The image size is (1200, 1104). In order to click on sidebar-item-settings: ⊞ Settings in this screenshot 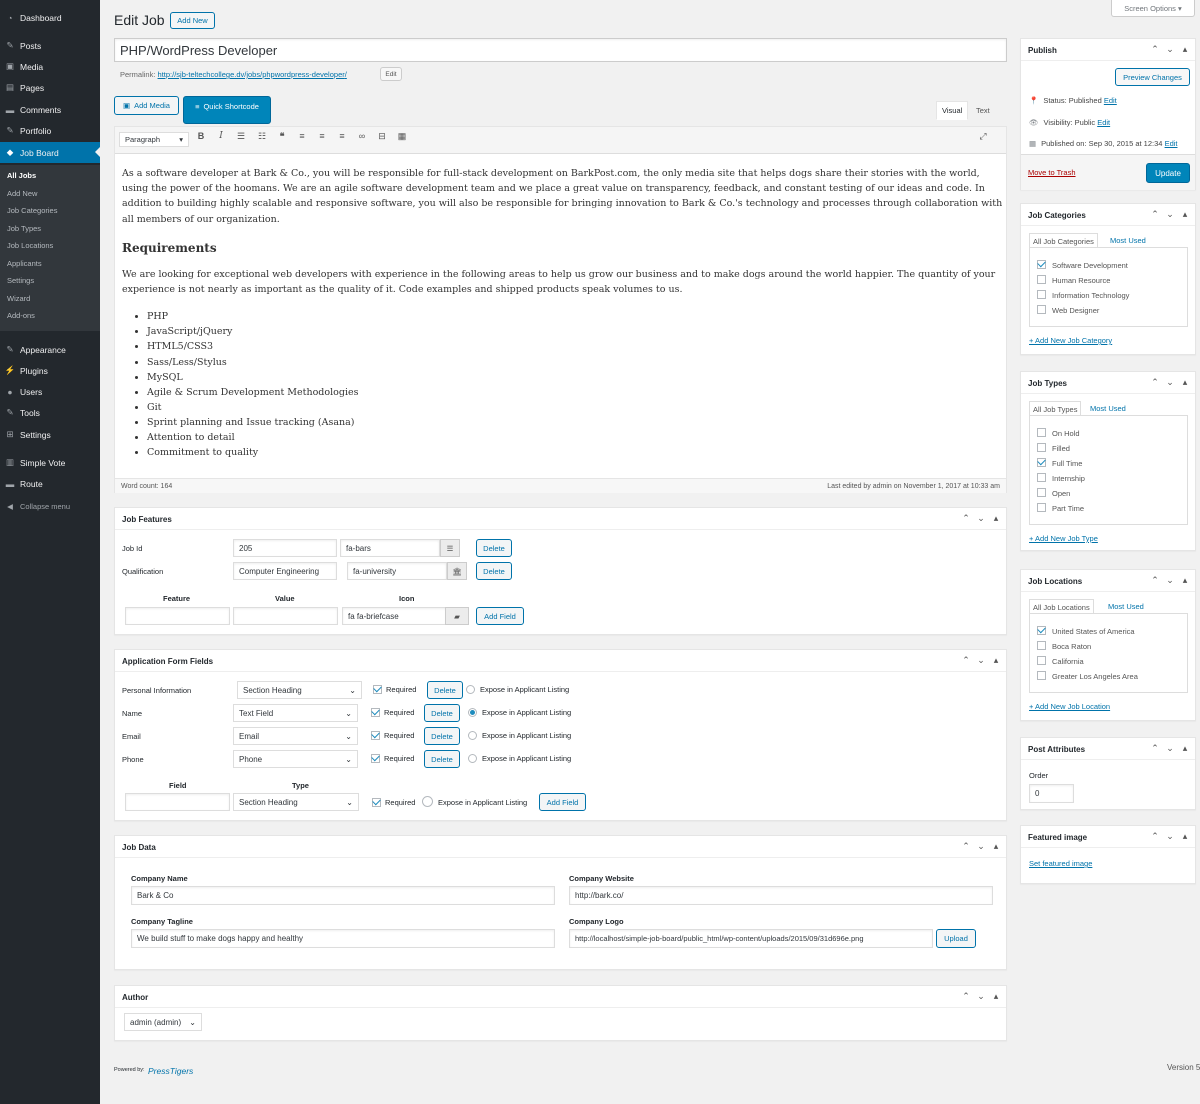, I will do `click(50, 434)`.